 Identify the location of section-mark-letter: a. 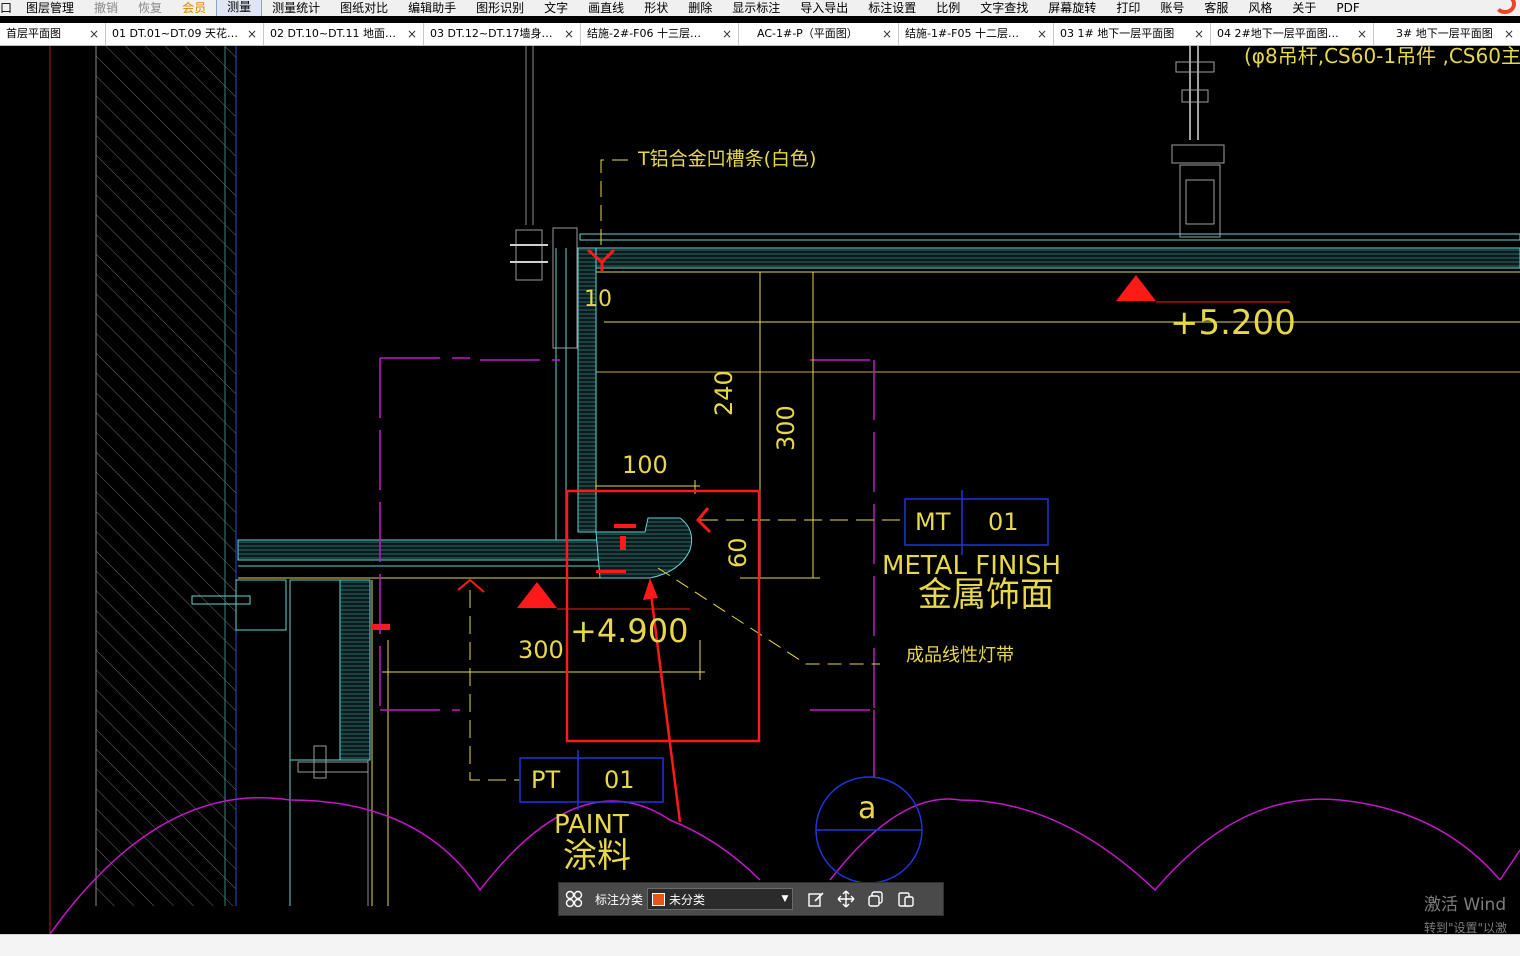
(867, 808).